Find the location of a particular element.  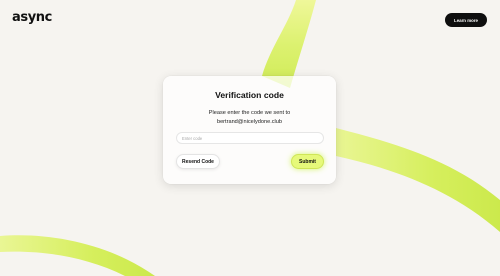

lime-ribbon-upper is located at coordinates (289, 44).